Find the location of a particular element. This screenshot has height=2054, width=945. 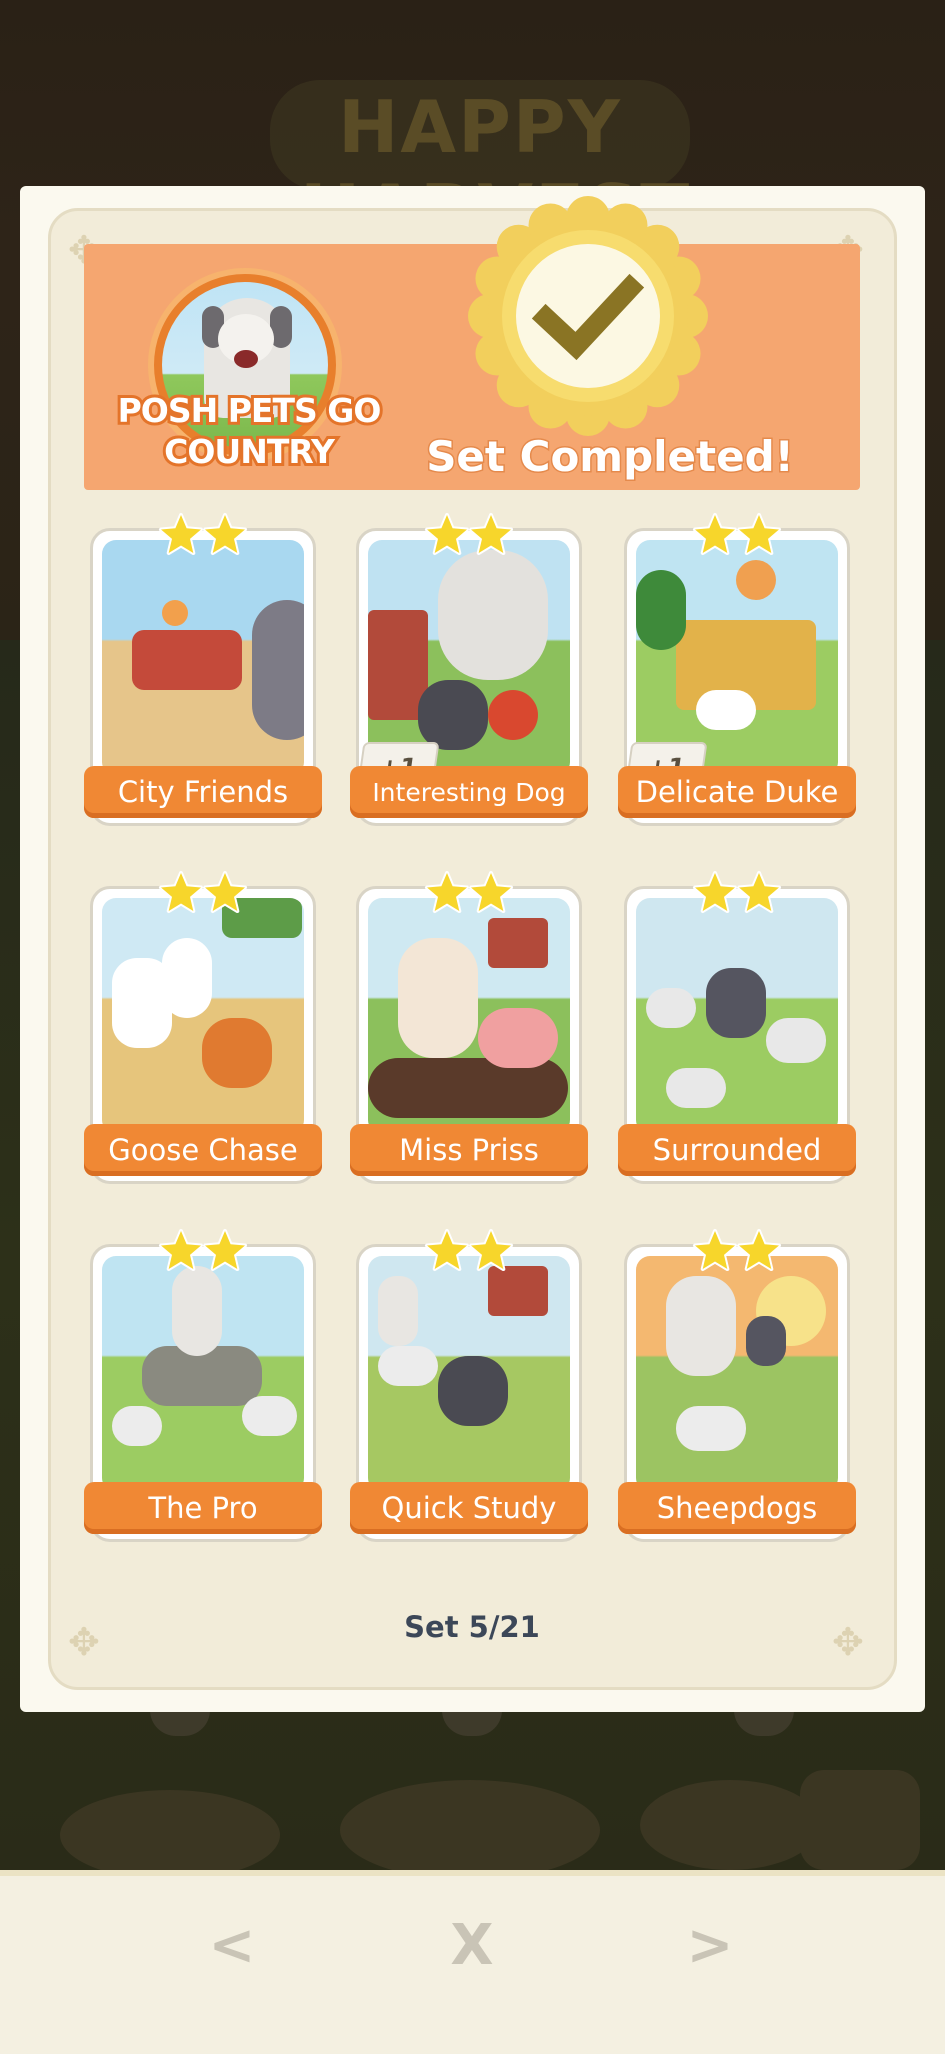

card-name: Interesting Dog is located at coordinates (469, 792).